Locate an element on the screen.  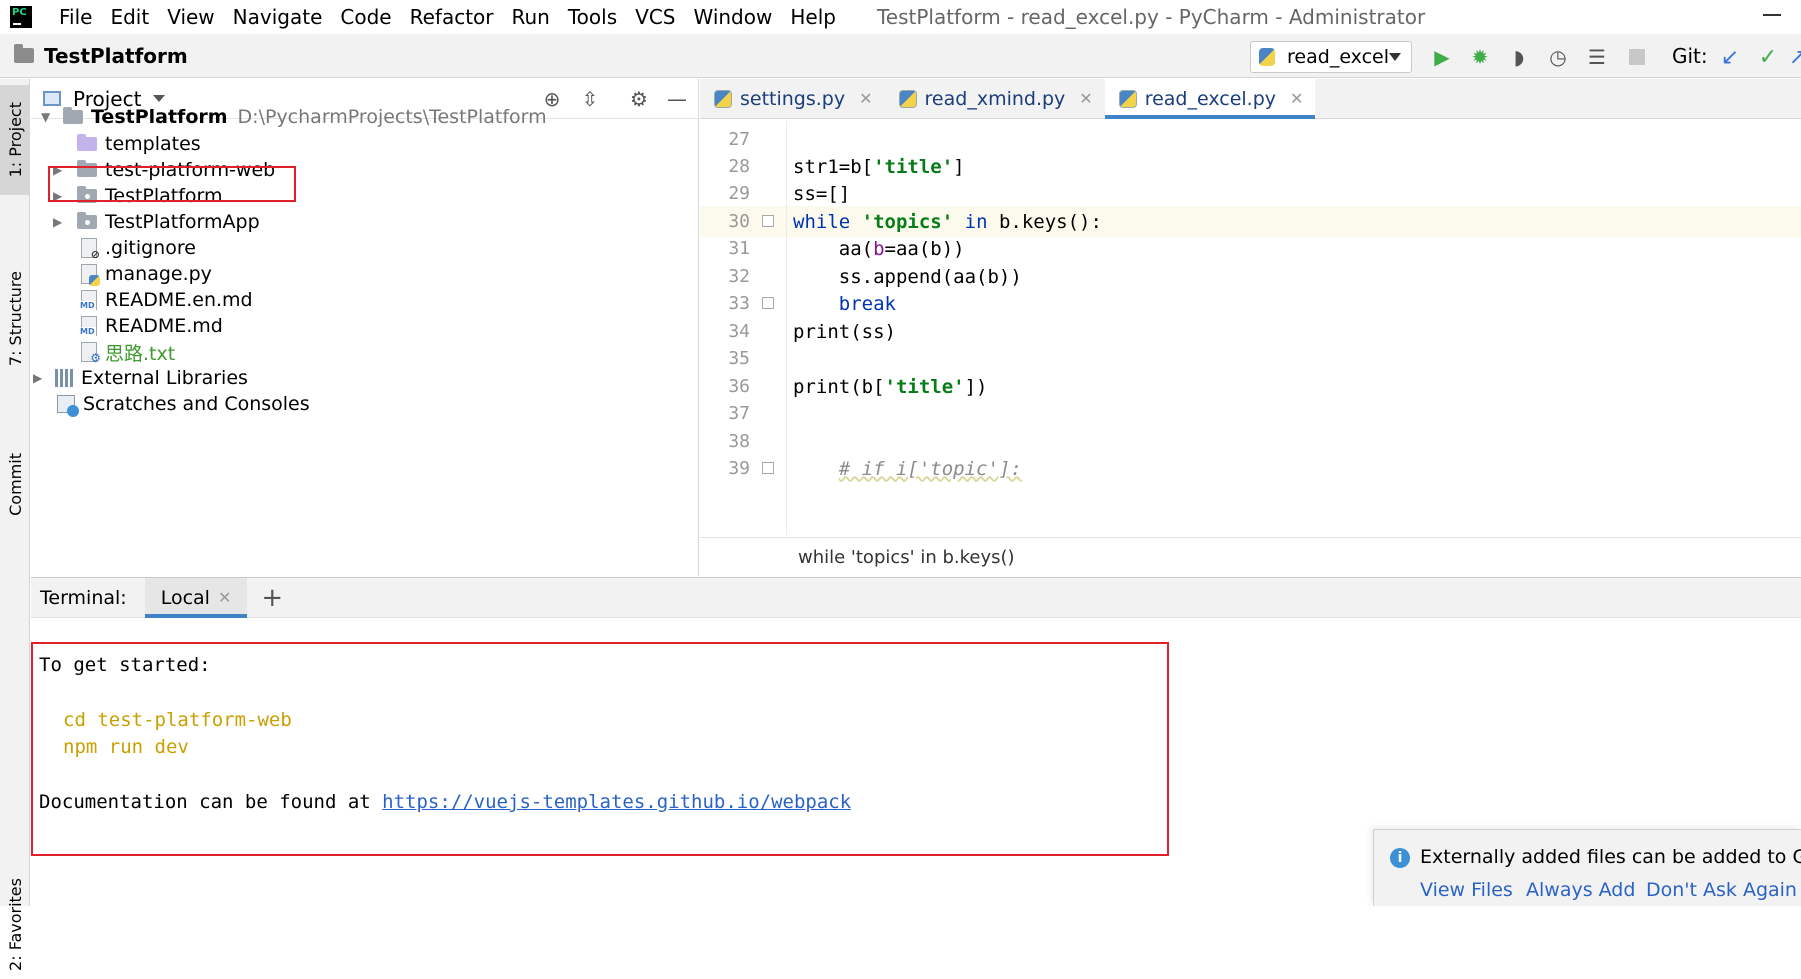
tree-item-readme: README.md is located at coordinates (151, 326).